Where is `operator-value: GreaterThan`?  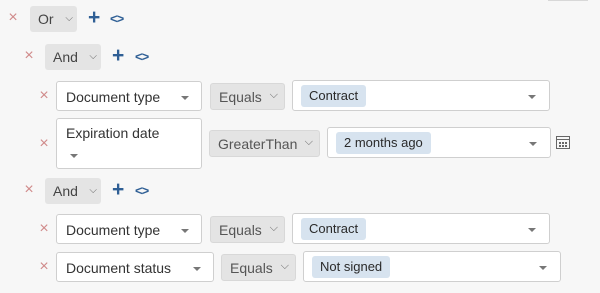 operator-value: GreaterThan is located at coordinates (258, 144).